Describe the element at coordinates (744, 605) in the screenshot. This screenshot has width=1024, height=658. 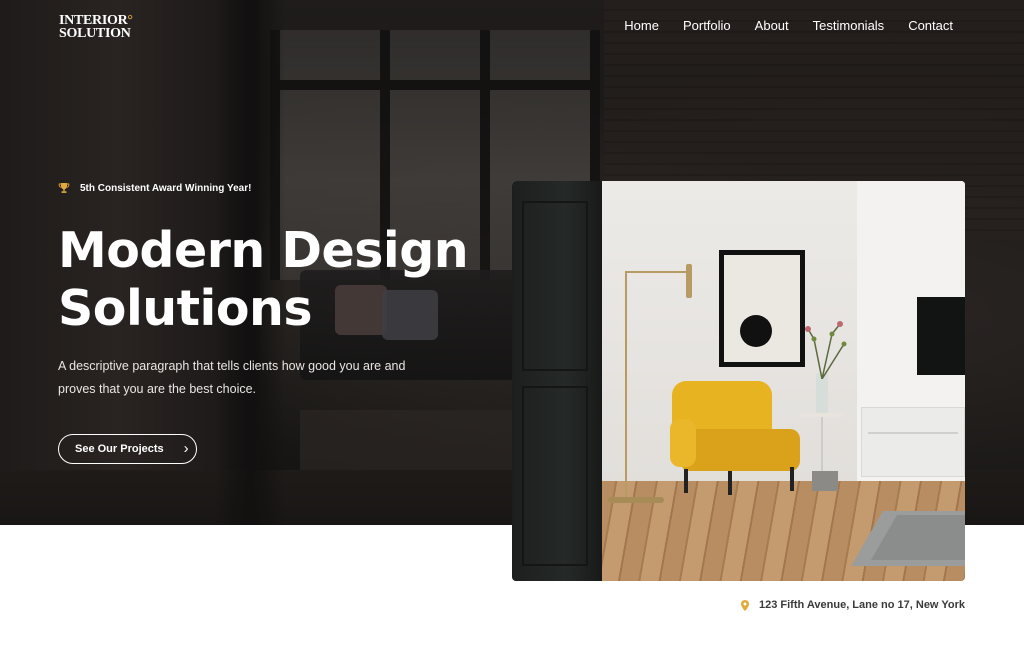
I see `location-pin-icon` at that location.